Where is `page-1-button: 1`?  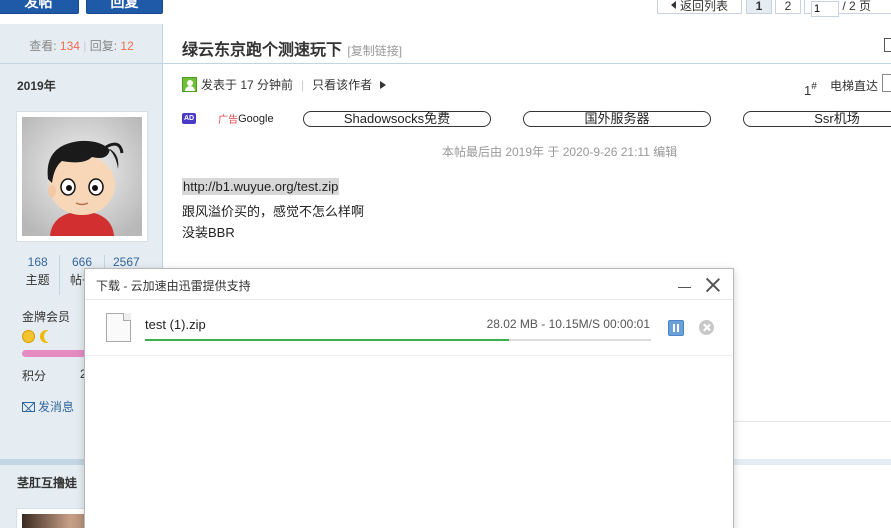
page-1-button: 1 is located at coordinates (759, 7).